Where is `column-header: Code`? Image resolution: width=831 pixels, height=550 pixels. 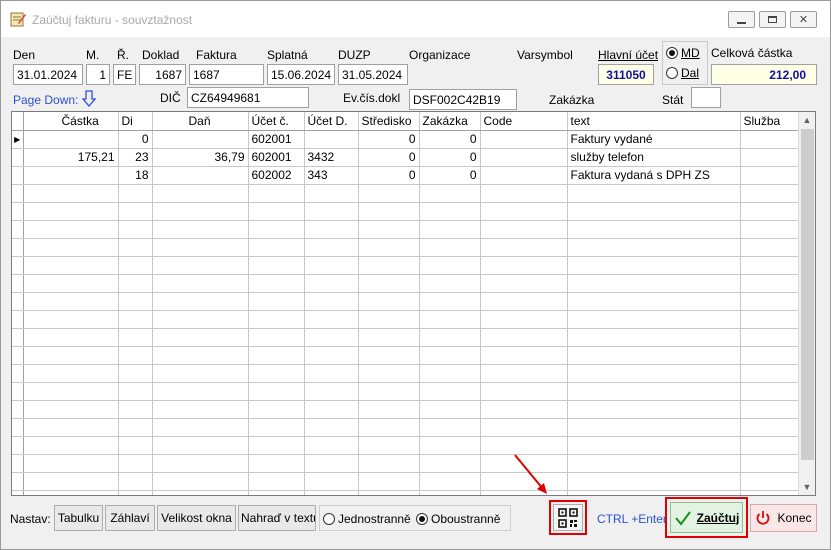 column-header: Code is located at coordinates (524, 121).